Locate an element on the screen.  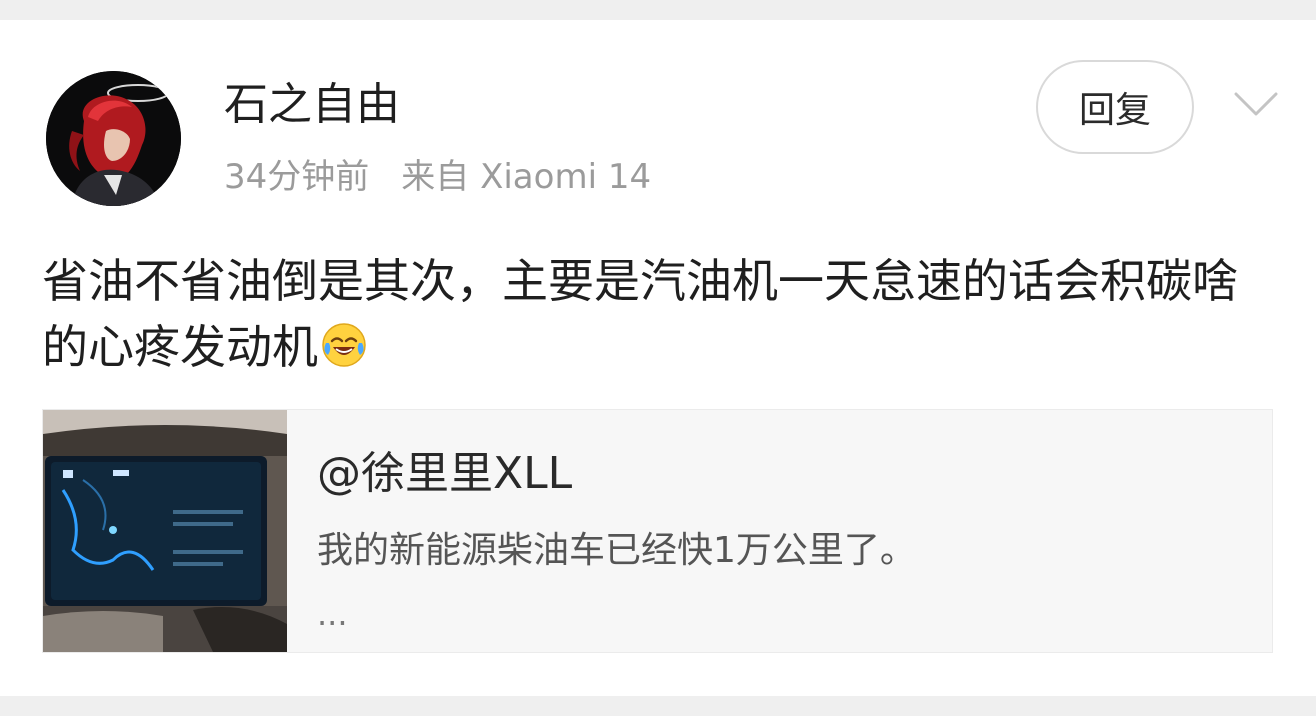
post-meta: 34分钟前 来自 Xiaomi 14 is located at coordinates (437, 177).